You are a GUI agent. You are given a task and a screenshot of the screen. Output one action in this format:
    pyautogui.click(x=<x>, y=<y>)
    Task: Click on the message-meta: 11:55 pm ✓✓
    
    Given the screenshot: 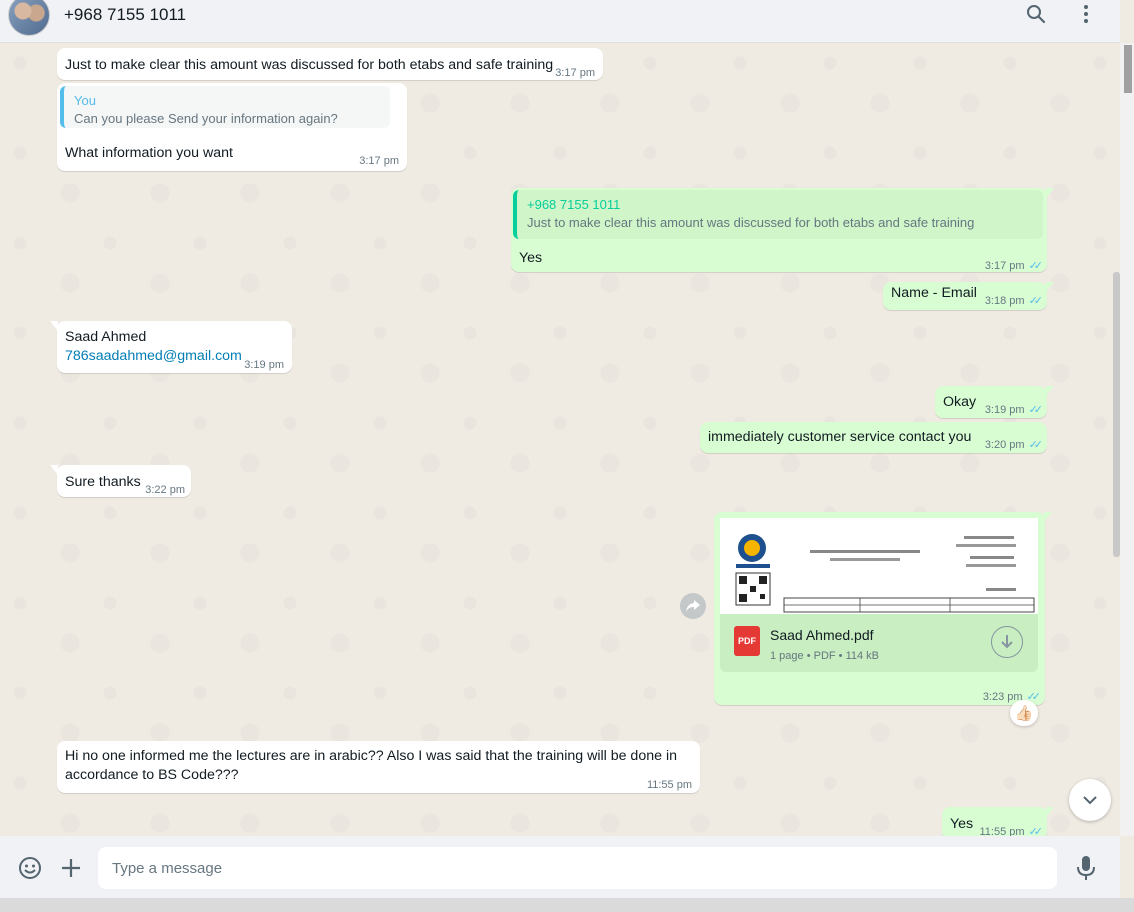 What is the action you would take?
    pyautogui.click(x=1011, y=829)
    